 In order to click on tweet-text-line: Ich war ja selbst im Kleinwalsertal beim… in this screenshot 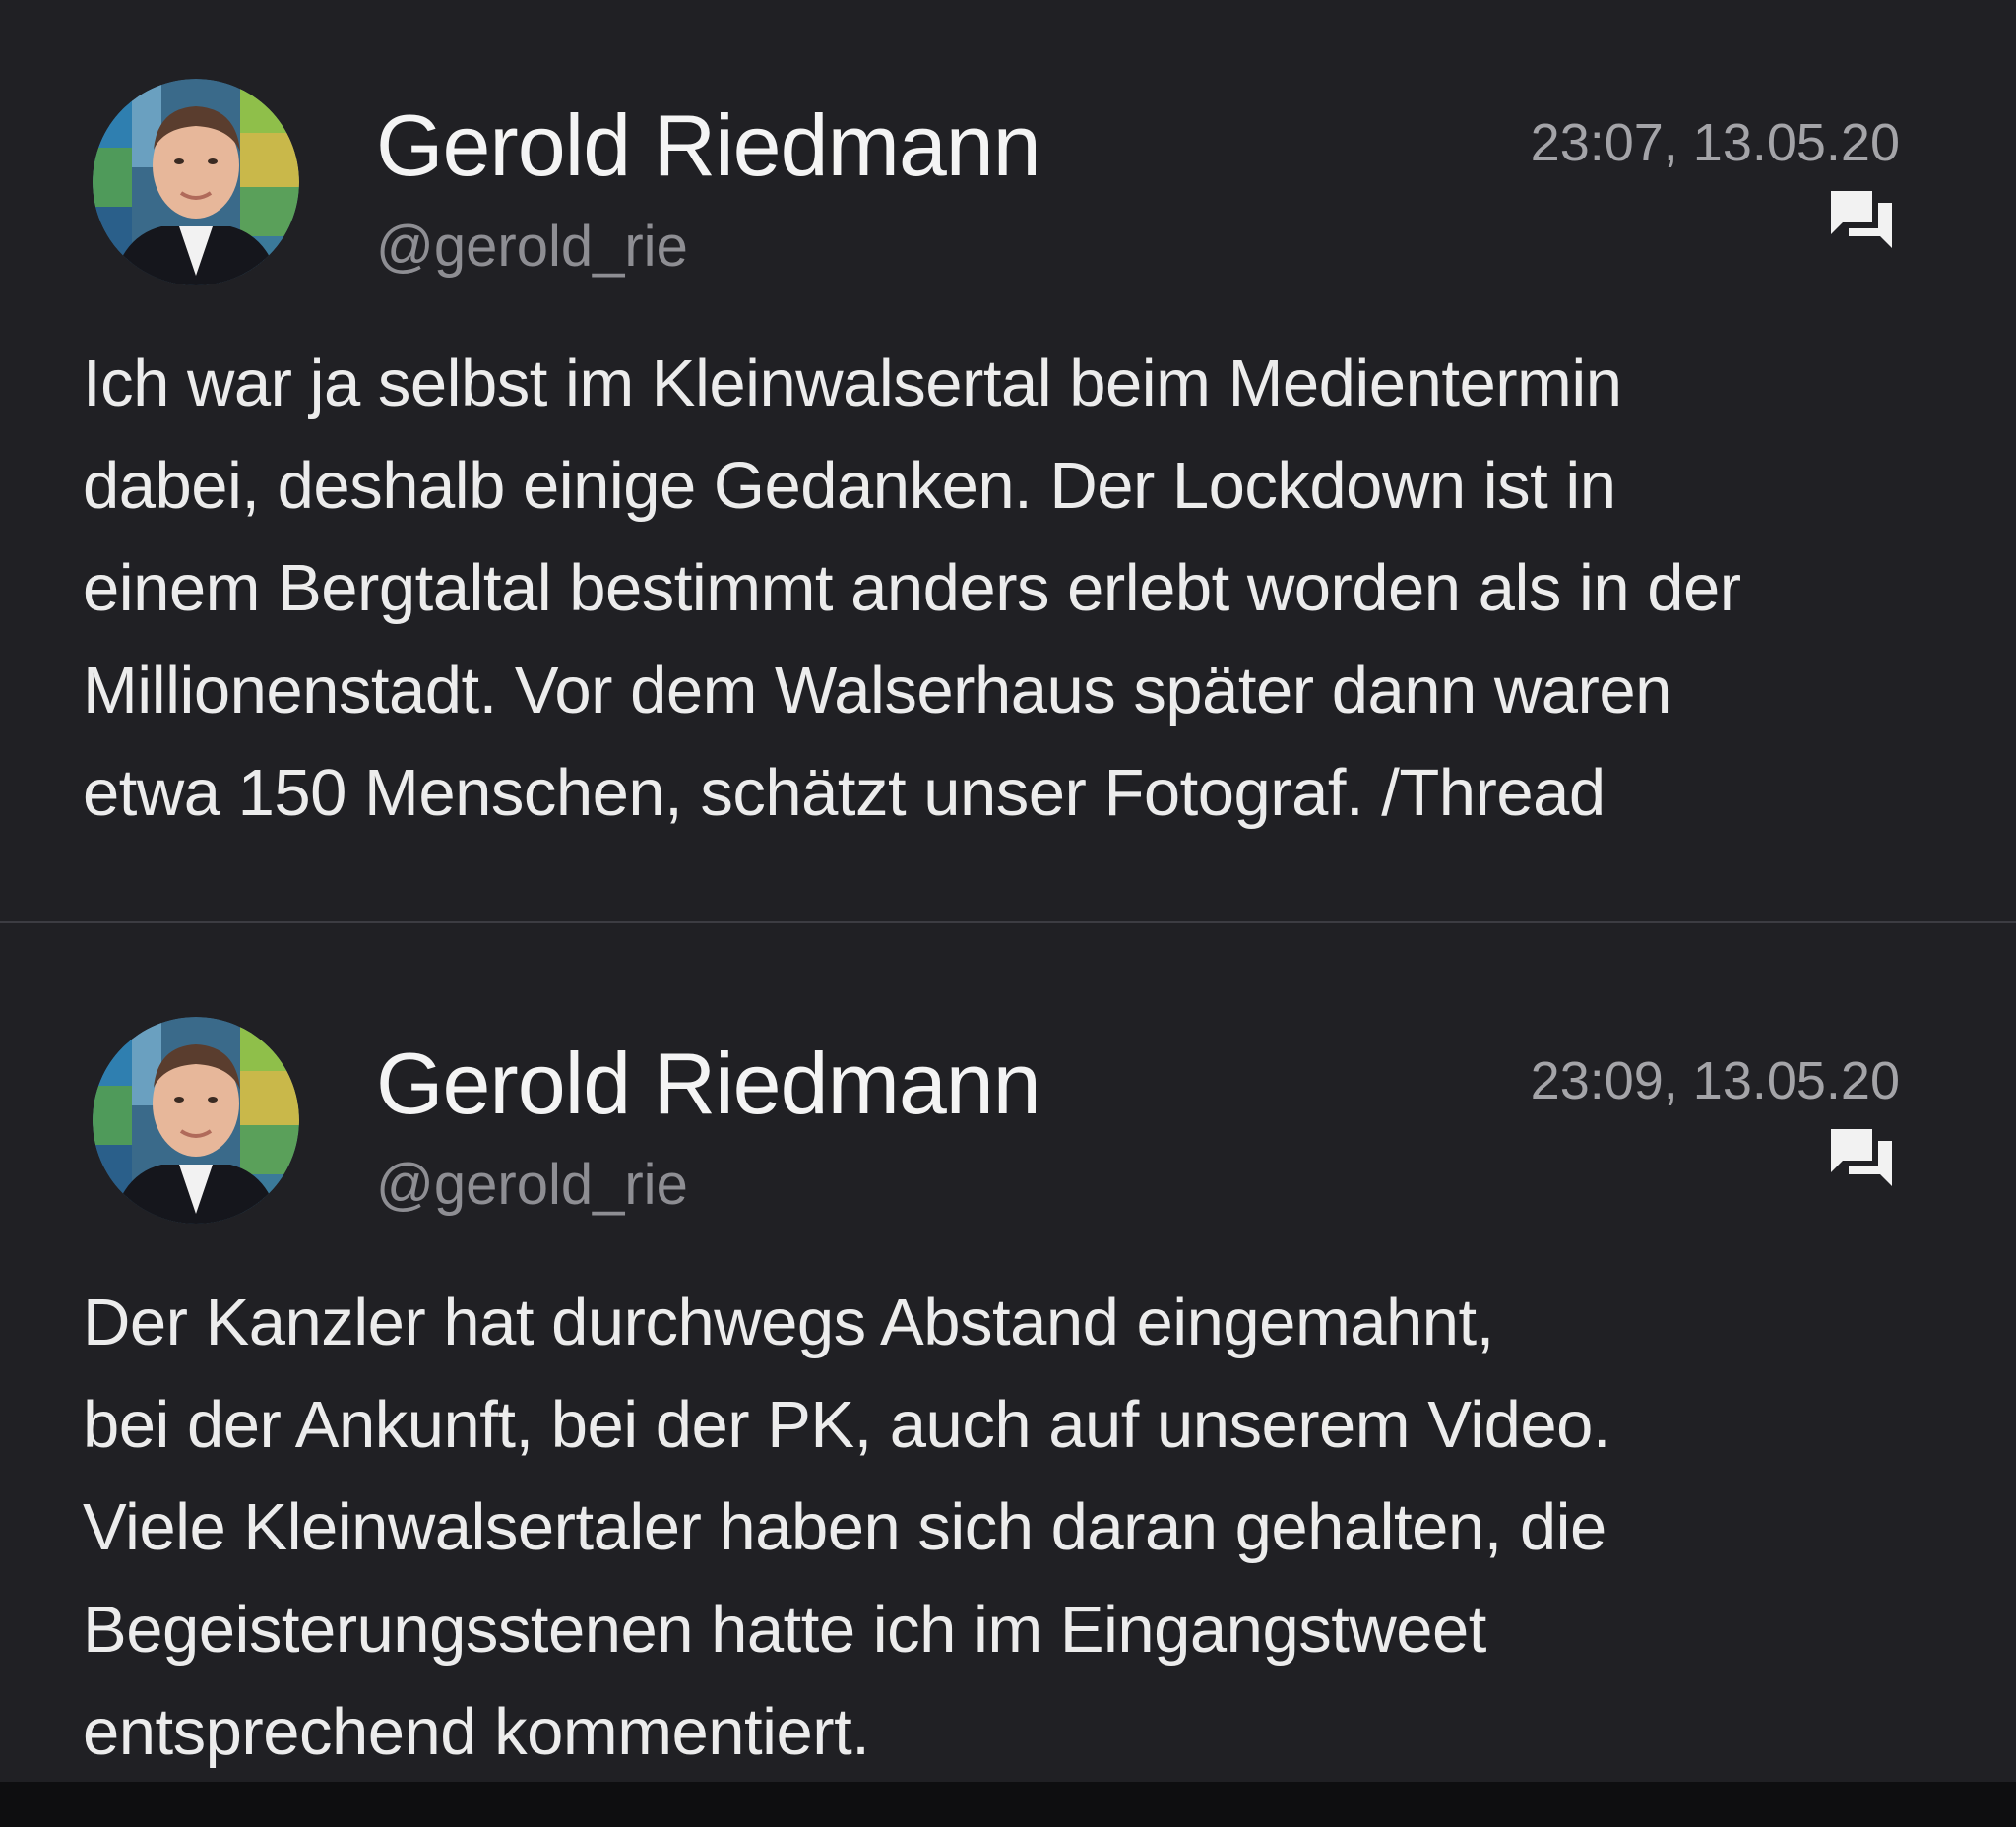, I will do `click(852, 383)`.